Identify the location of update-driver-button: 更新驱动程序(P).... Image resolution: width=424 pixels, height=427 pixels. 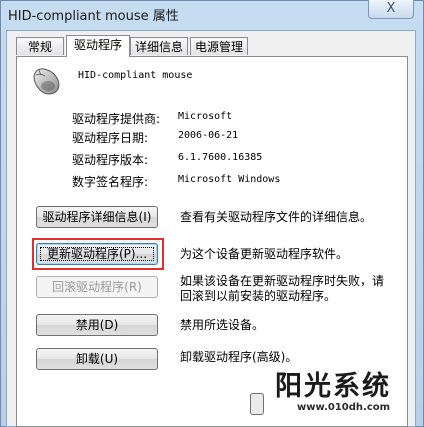
(97, 254).